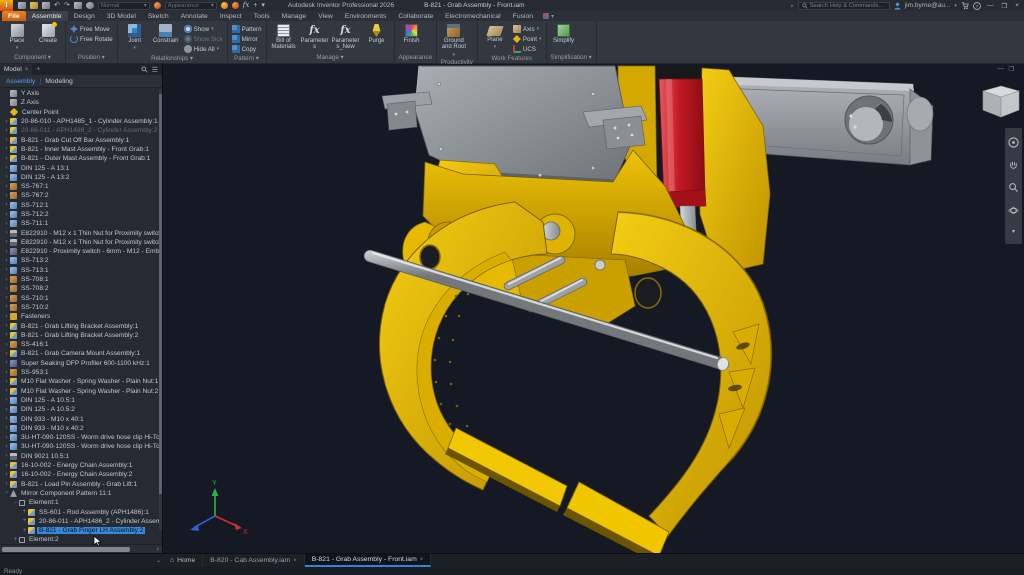  I want to click on ribbon-tab-view: View, so click(325, 16).